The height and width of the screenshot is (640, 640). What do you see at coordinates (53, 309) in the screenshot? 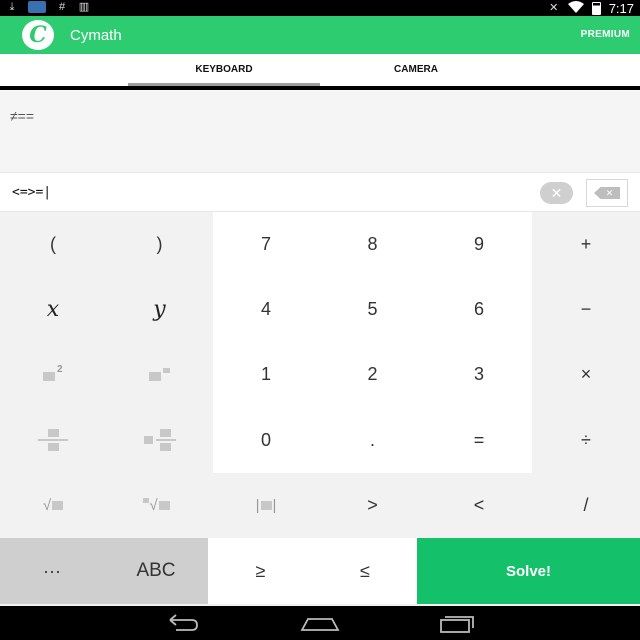
I see `key-x: x` at bounding box center [53, 309].